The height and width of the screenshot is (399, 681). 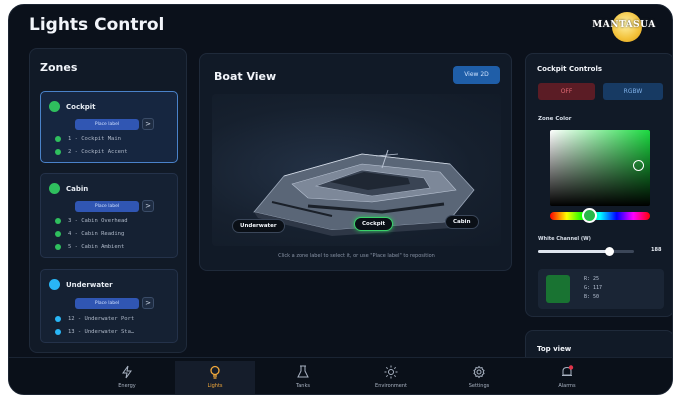 I want to click on white-channel-value: 188, so click(x=656, y=250).